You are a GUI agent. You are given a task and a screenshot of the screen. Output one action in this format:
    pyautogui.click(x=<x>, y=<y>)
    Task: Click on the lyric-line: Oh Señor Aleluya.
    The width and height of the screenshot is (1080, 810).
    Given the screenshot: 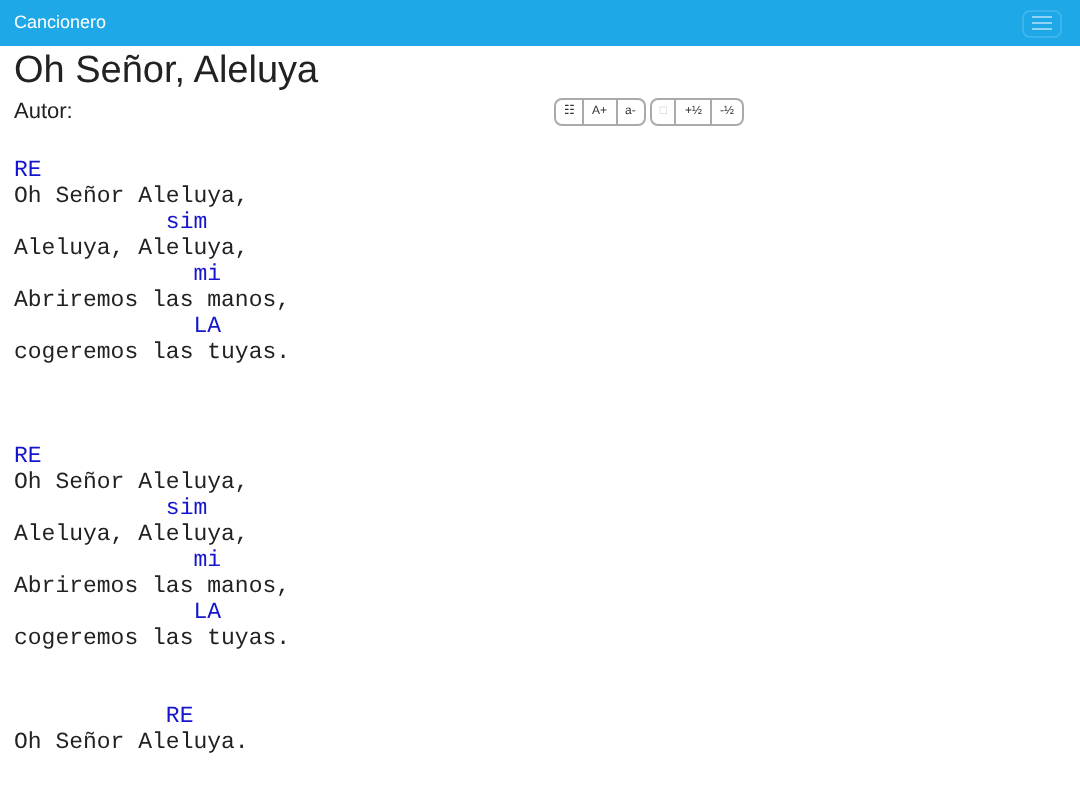 What is the action you would take?
    pyautogui.click(x=131, y=743)
    